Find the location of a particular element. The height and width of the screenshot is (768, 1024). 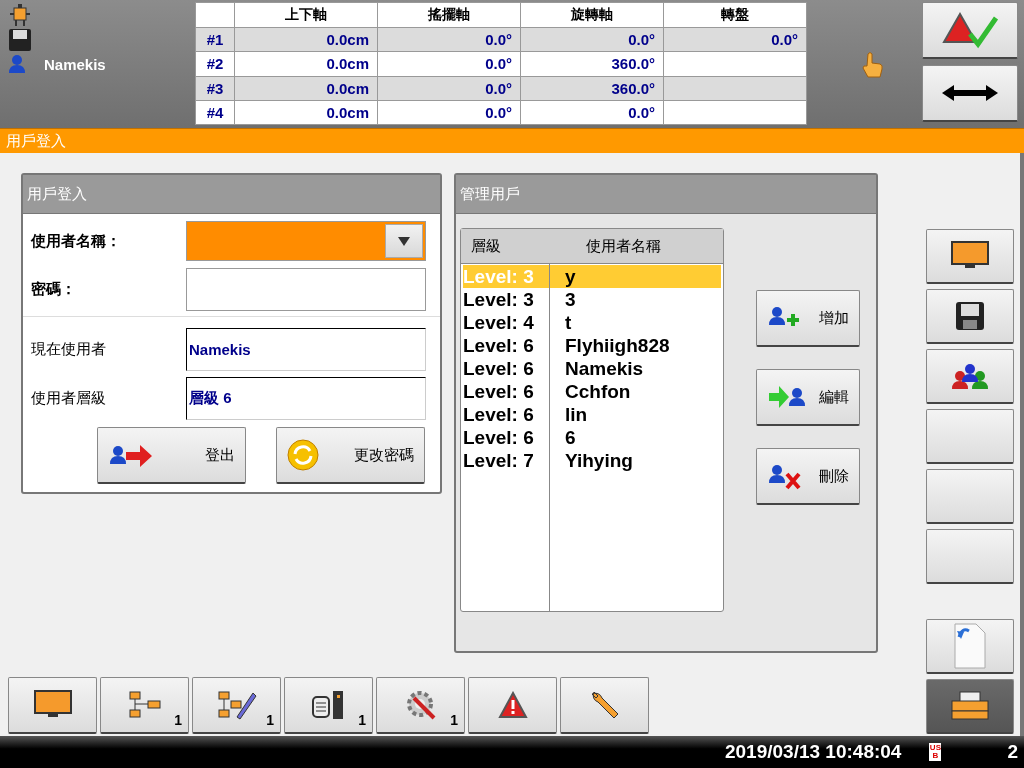

user-list-row: Level: 6 Flyhiigh828 is located at coordinates (592, 345).